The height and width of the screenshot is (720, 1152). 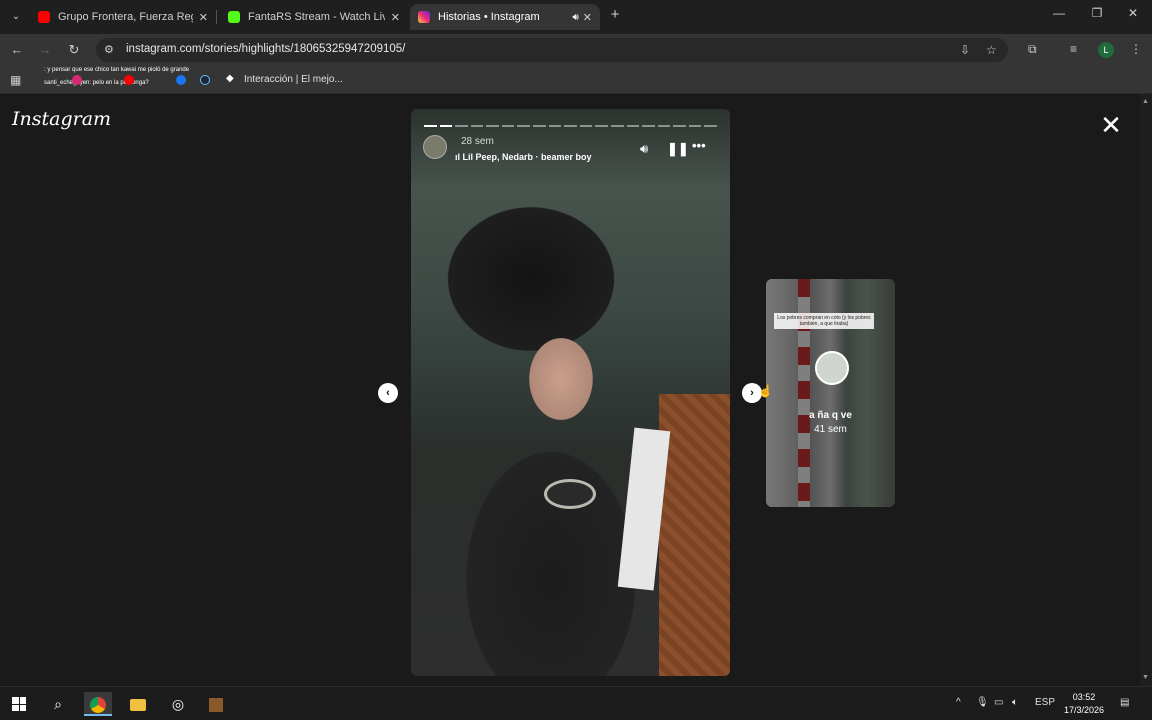 I want to click on close-story-icon: ✕, so click(x=1111, y=125).